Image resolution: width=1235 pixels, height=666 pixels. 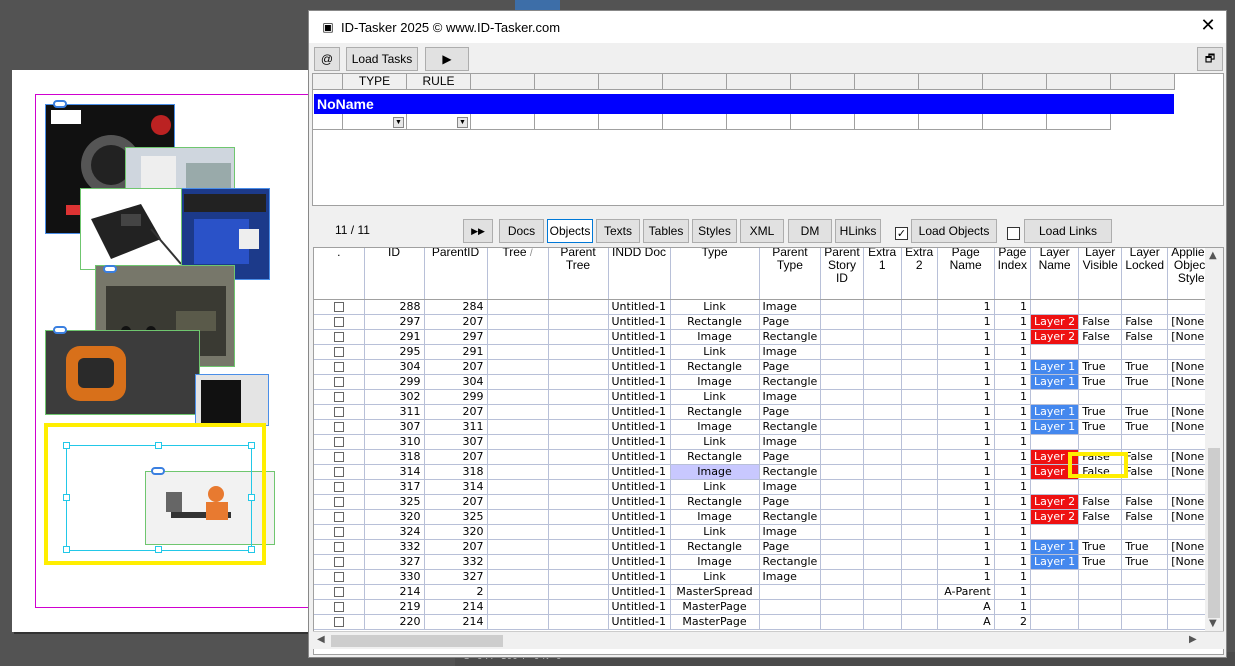 What do you see at coordinates (790, 487) in the screenshot?
I see `cell-parent-type: Image` at bounding box center [790, 487].